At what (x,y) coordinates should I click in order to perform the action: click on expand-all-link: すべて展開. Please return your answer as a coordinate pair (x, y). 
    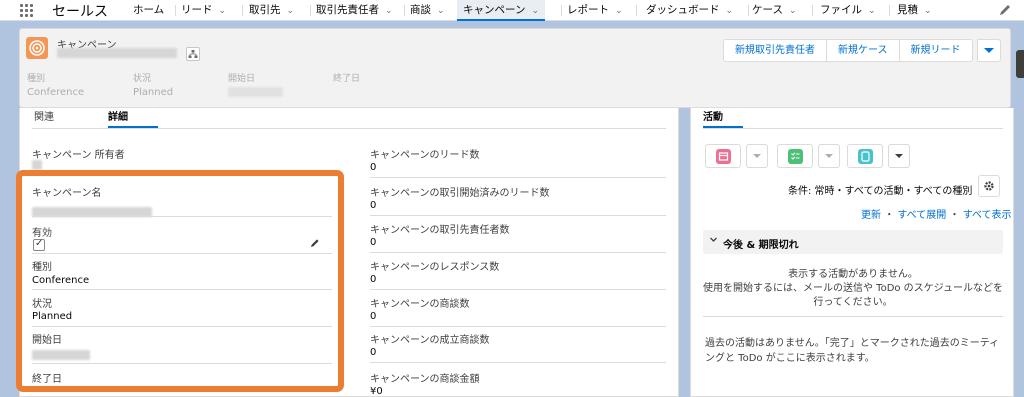
    Looking at the image, I should click on (921, 215).